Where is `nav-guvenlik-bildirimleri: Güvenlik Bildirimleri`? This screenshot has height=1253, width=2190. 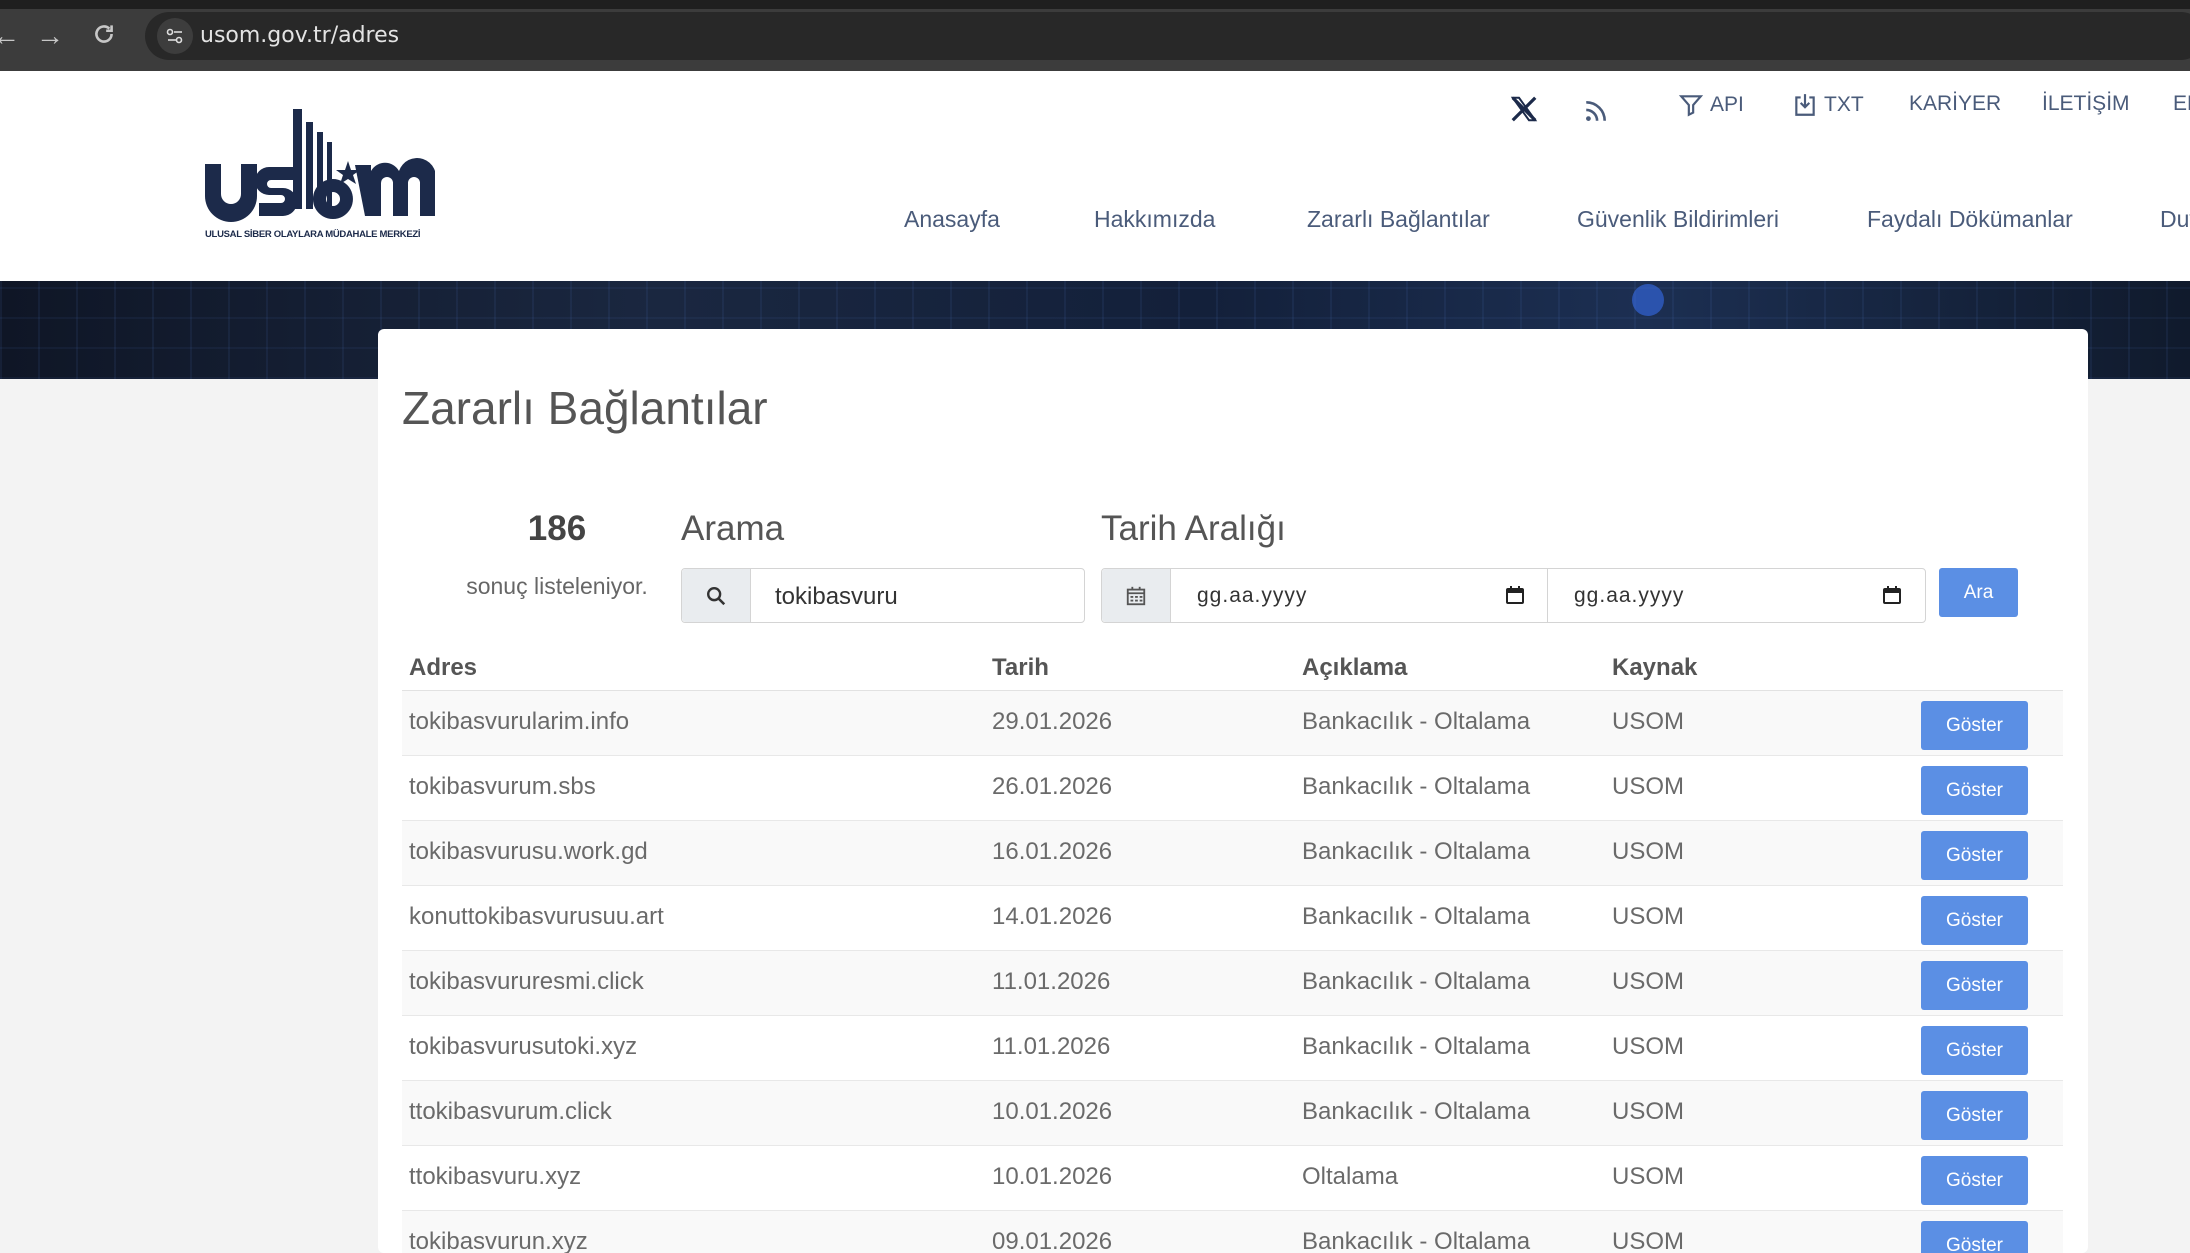
nav-guvenlik-bildirimleri: Güvenlik Bildirimleri is located at coordinates (1678, 219).